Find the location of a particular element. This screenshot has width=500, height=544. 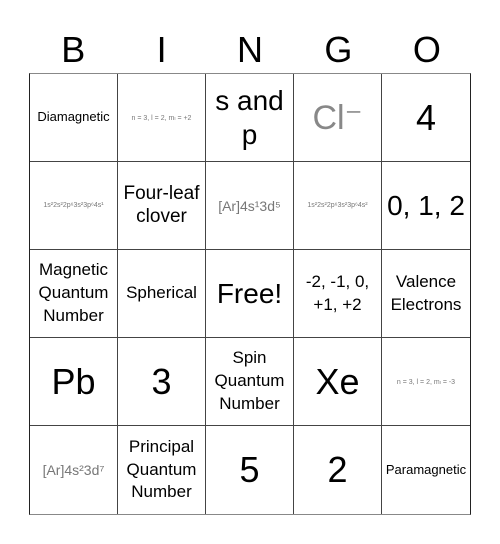

bingo-cell: Valence Electrons is located at coordinates (426, 294).